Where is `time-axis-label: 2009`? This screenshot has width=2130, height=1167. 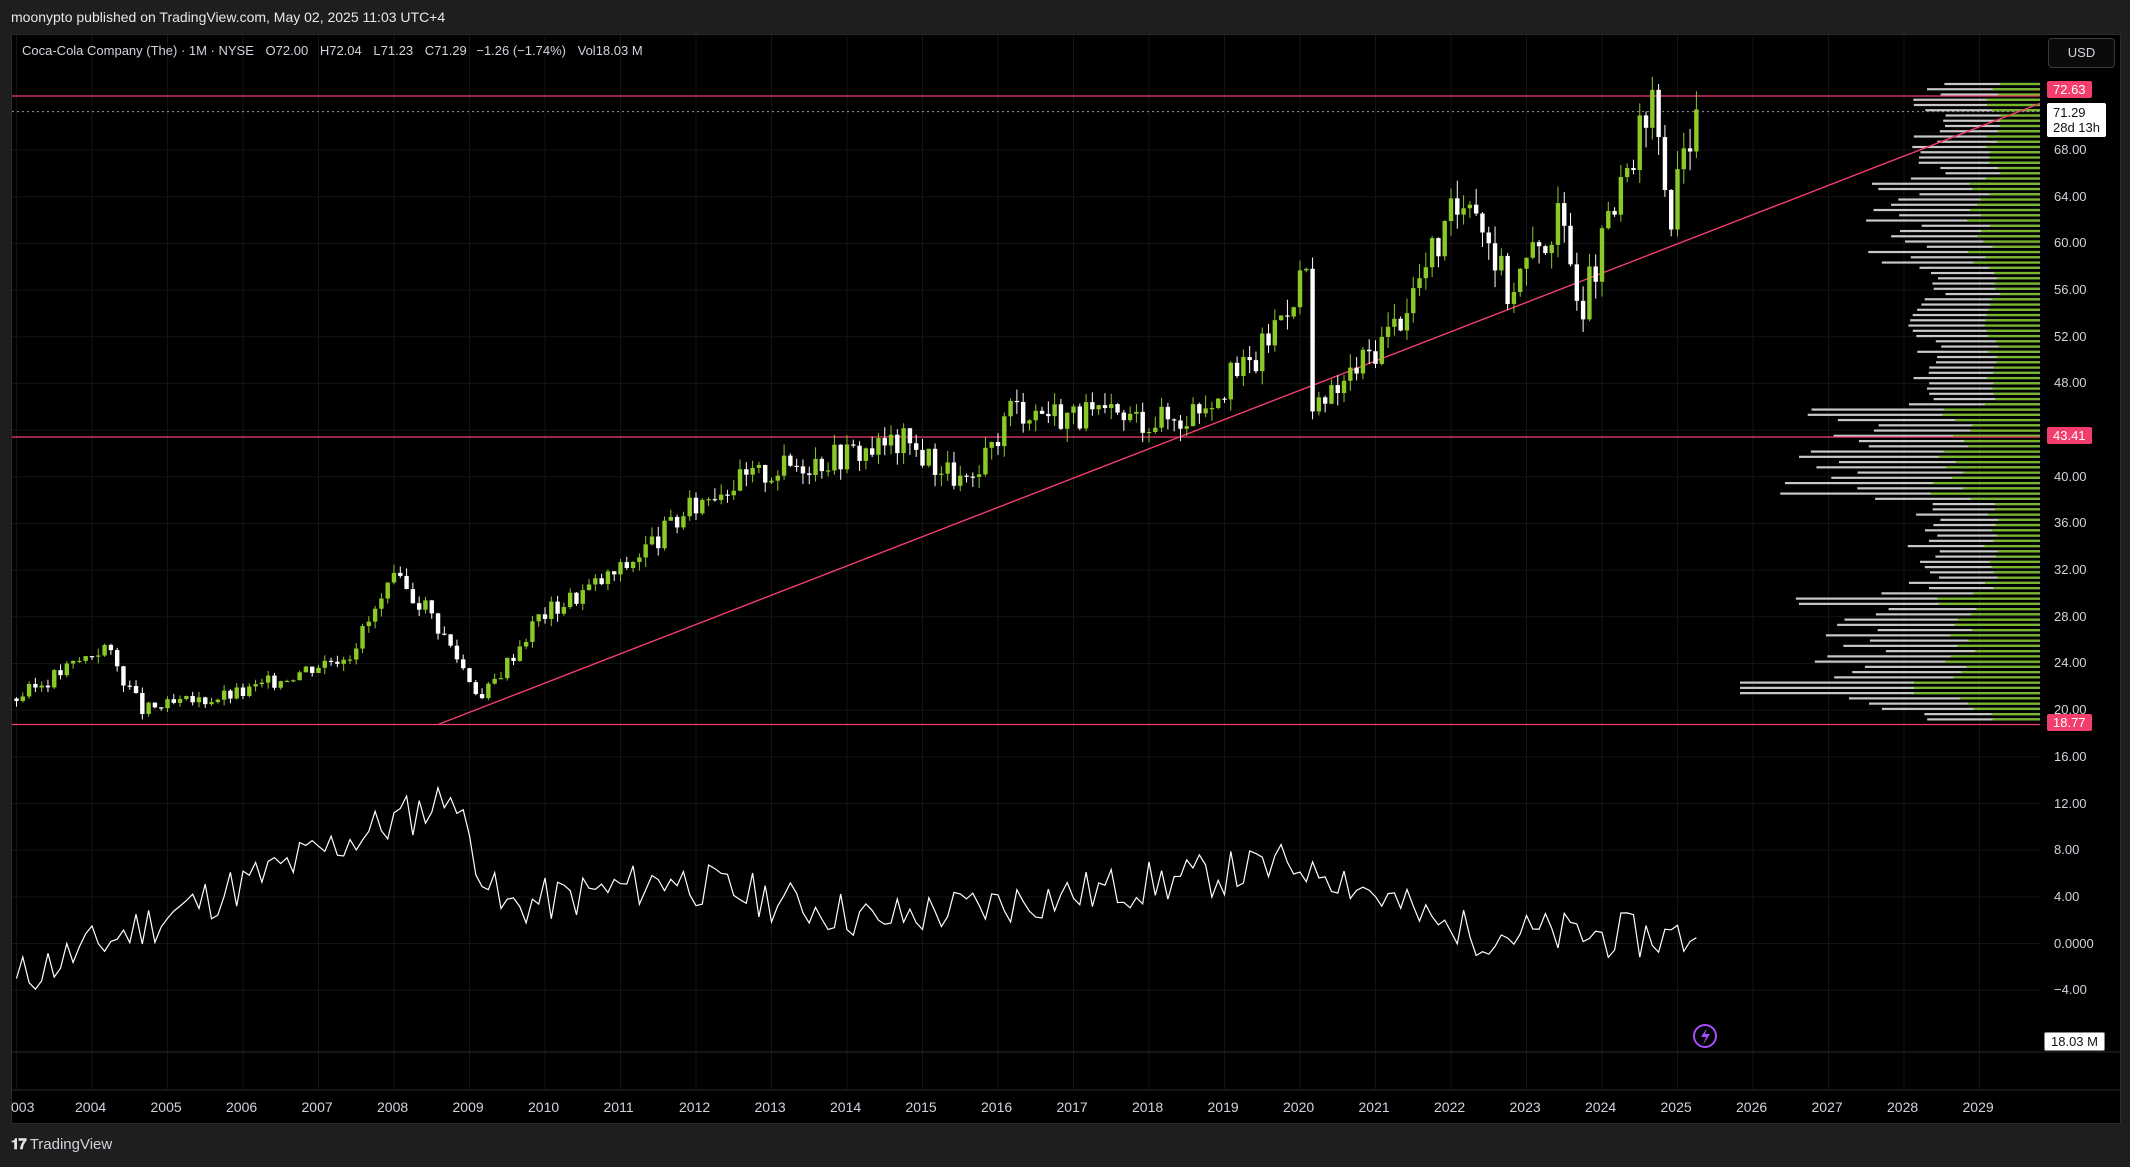 time-axis-label: 2009 is located at coordinates (468, 1107).